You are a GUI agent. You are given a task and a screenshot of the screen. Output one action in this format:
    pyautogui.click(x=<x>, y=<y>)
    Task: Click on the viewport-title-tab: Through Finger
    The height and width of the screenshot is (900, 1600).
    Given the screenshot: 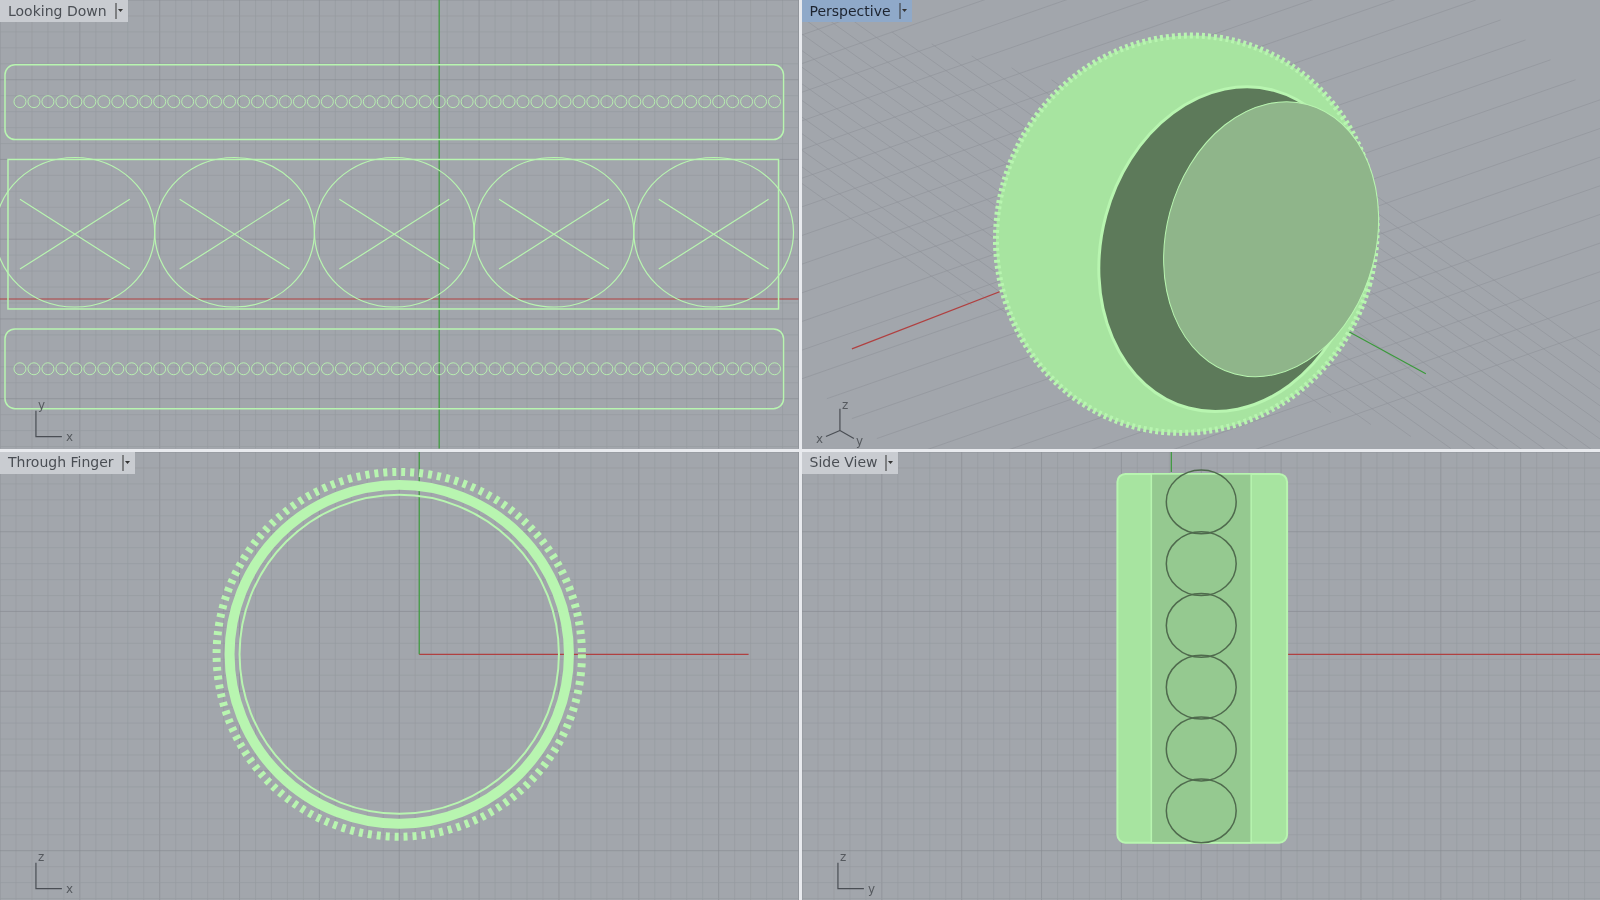 What is the action you would take?
    pyautogui.click(x=67, y=462)
    